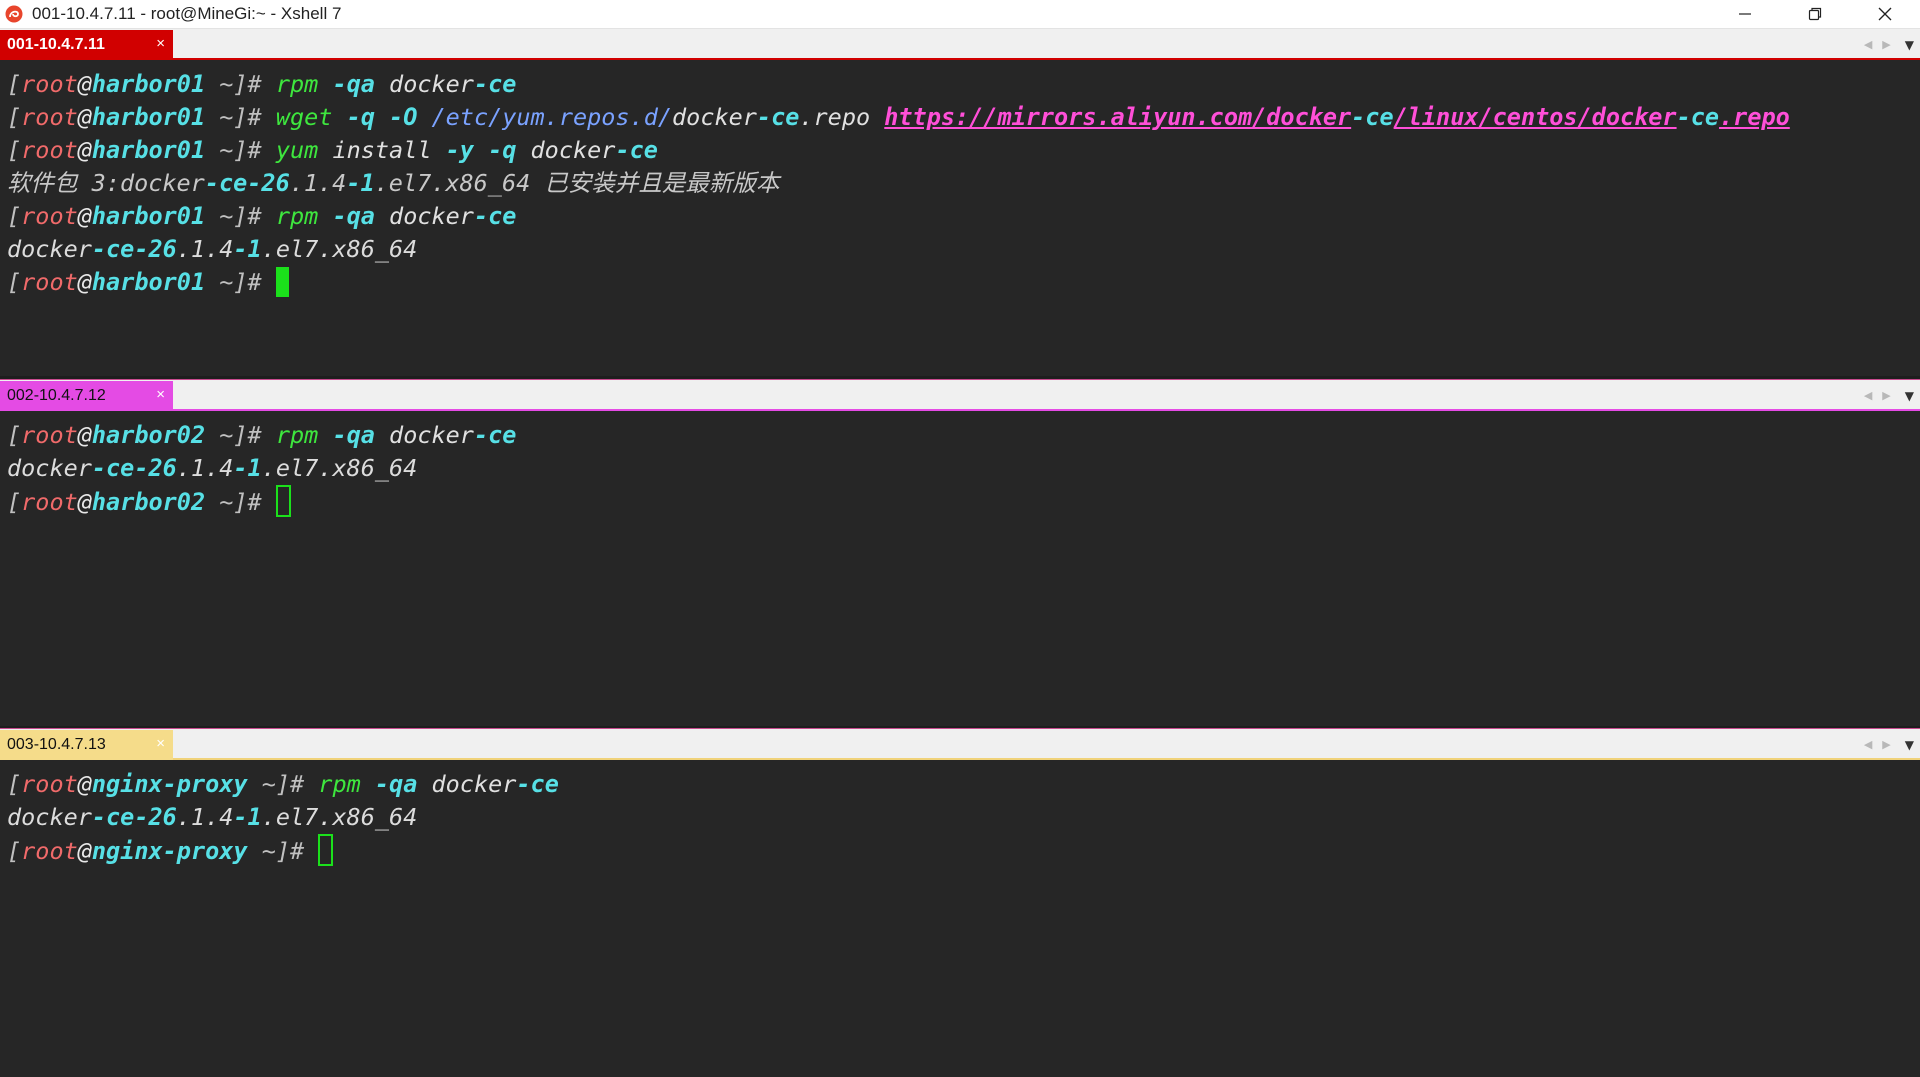 This screenshot has height=1077, width=1920. Describe the element at coordinates (1535, 117) in the screenshot. I see `terminal-text-segment: /linux/centos/docker` at that location.